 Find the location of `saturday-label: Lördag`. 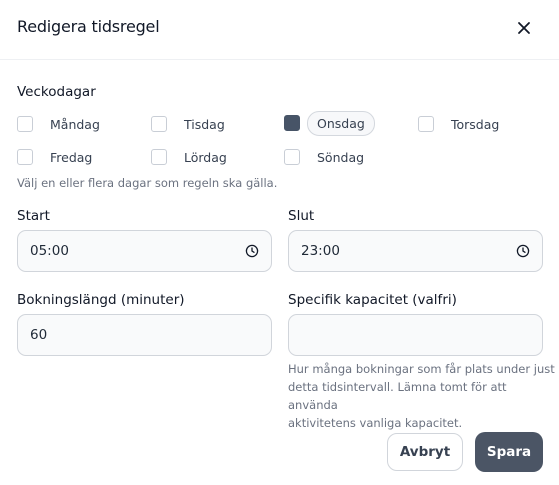

saturday-label: Lördag is located at coordinates (205, 157).